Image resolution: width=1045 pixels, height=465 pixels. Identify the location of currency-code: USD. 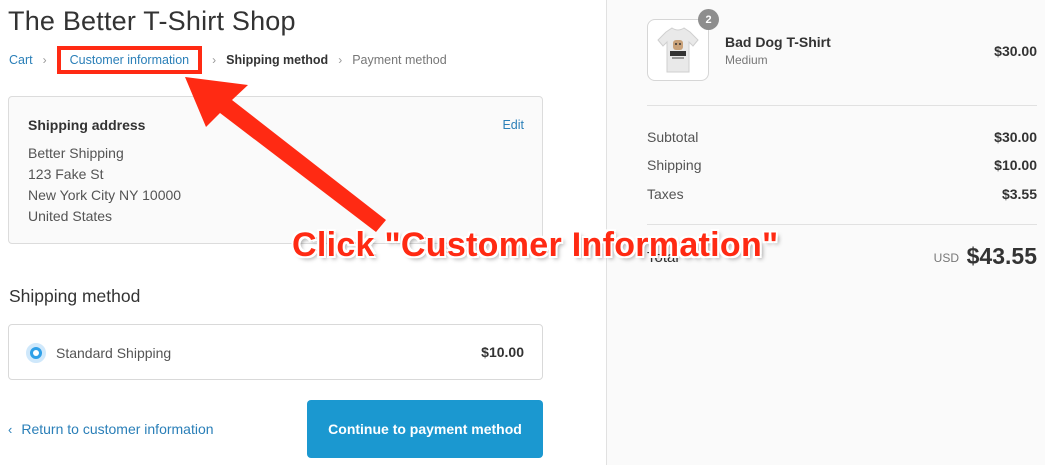
(946, 258).